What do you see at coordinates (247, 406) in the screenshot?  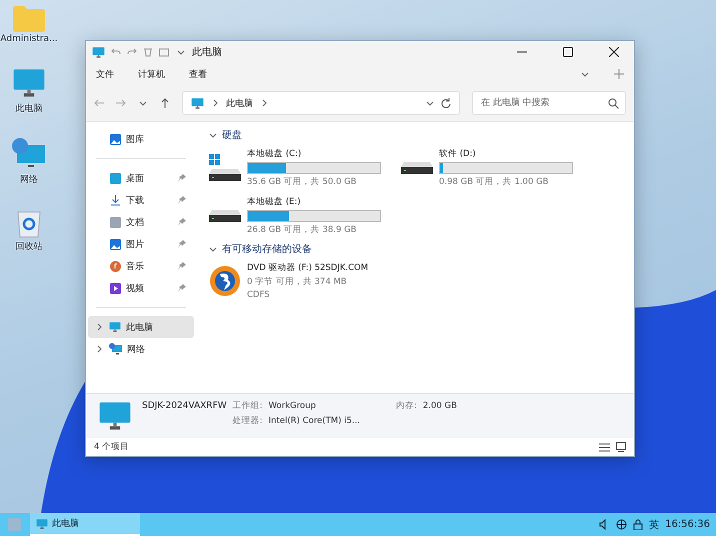 I see `detail-label: 工作组:` at bounding box center [247, 406].